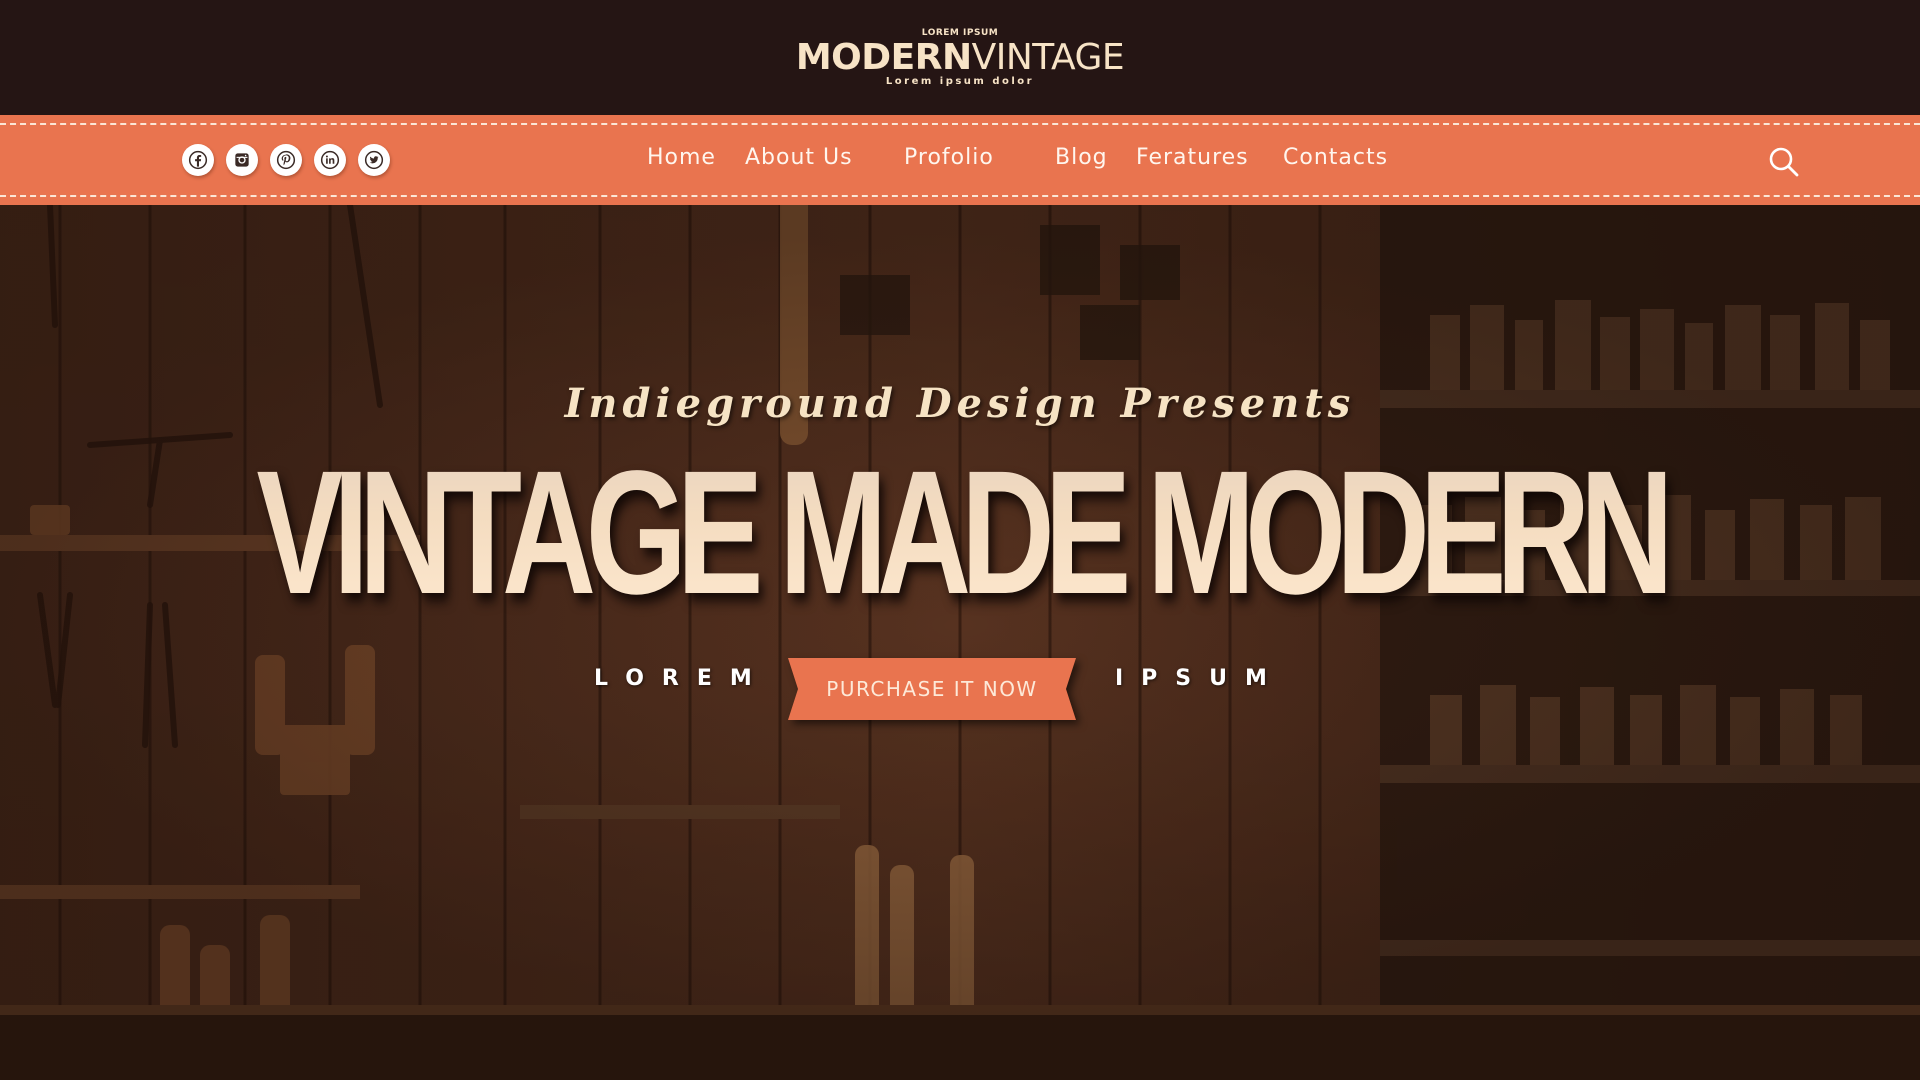  What do you see at coordinates (1784, 162) in the screenshot?
I see `search-icon` at bounding box center [1784, 162].